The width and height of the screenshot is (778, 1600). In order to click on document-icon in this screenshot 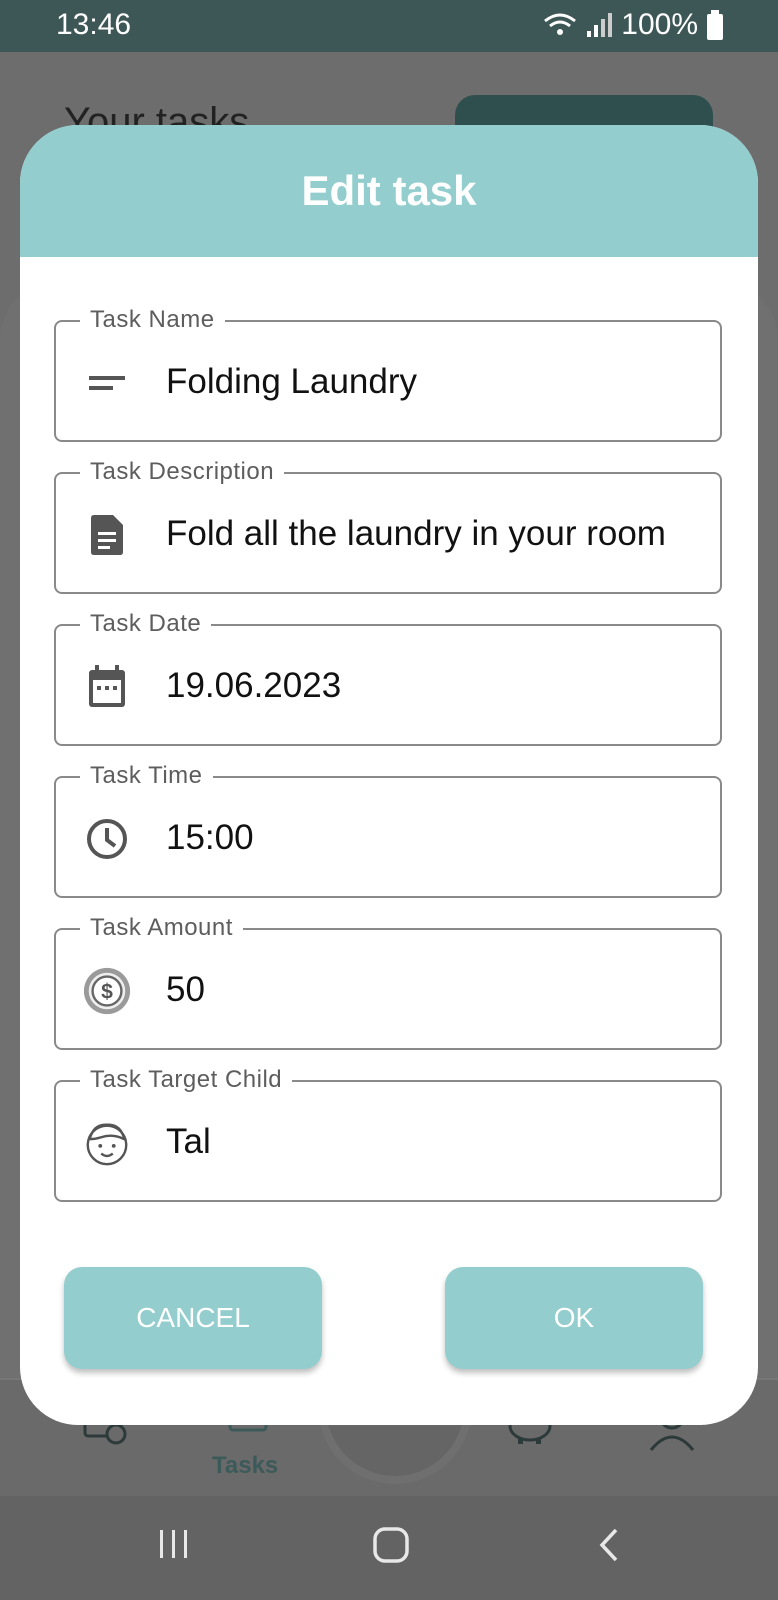, I will do `click(107, 535)`.